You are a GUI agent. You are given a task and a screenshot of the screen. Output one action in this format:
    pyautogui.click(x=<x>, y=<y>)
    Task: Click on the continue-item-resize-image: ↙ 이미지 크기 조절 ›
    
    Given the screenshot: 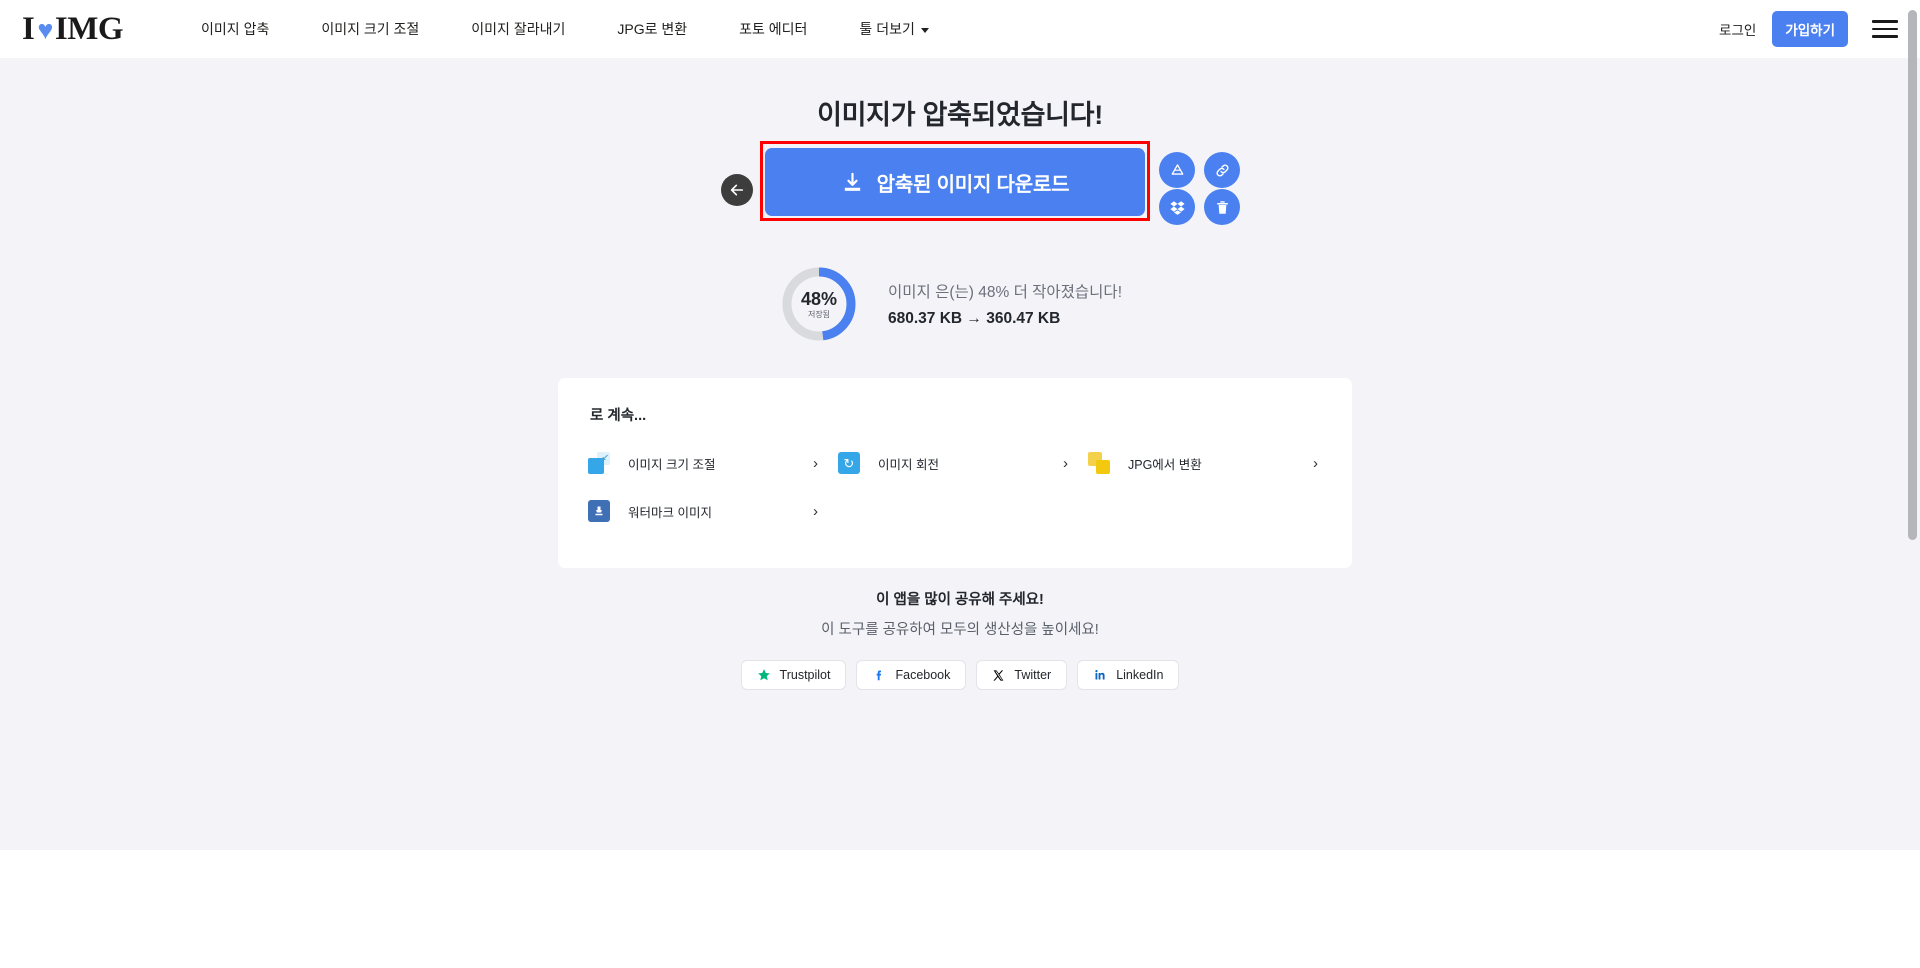 What is the action you would take?
    pyautogui.click(x=705, y=463)
    